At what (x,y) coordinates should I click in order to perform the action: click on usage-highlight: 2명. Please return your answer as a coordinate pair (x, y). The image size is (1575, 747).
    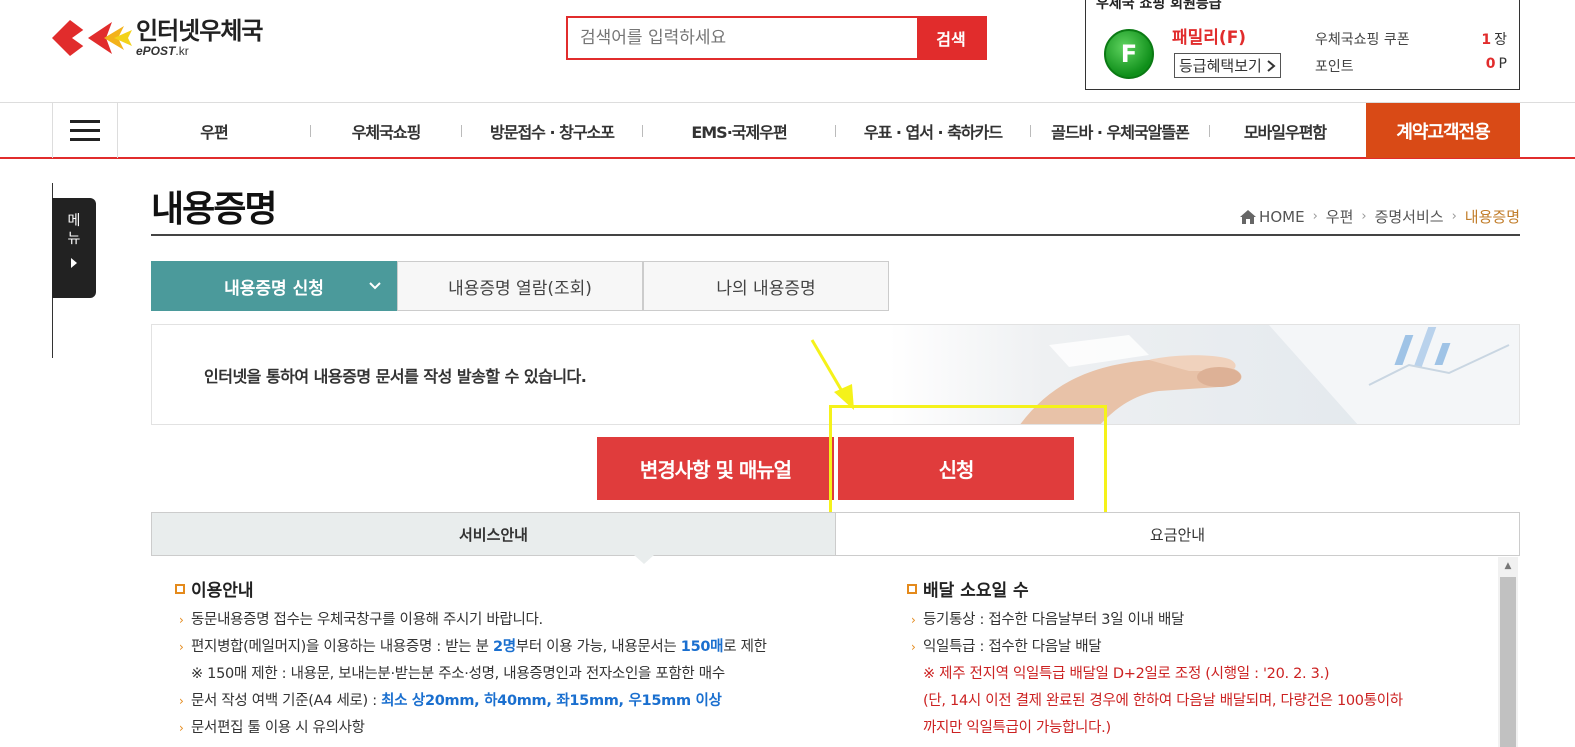
    Looking at the image, I should click on (504, 647).